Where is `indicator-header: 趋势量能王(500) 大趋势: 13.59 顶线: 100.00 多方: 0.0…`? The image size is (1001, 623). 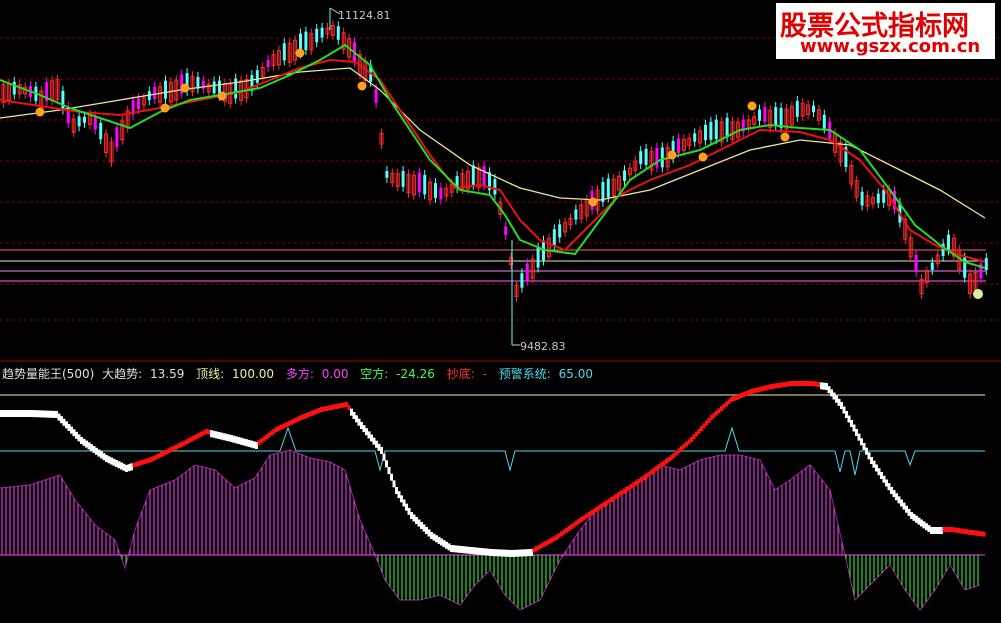 indicator-header: 趋势量能王(500) 大趋势: 13.59 顶线: 100.00 多方: 0.0… is located at coordinates (301, 373).